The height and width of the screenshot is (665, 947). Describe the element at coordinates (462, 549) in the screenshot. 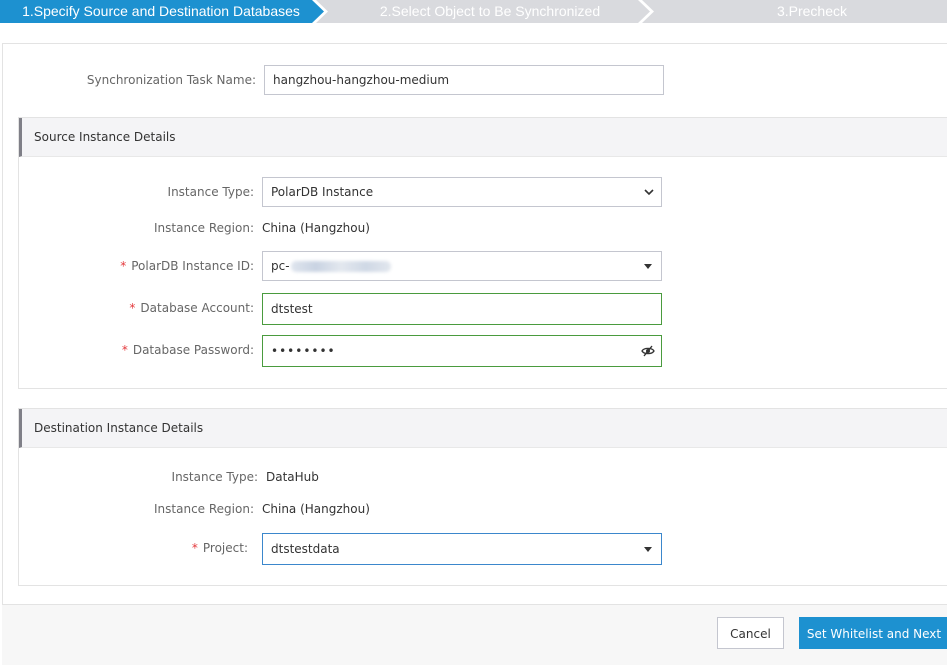

I see `project-select: dtstestdata` at that location.